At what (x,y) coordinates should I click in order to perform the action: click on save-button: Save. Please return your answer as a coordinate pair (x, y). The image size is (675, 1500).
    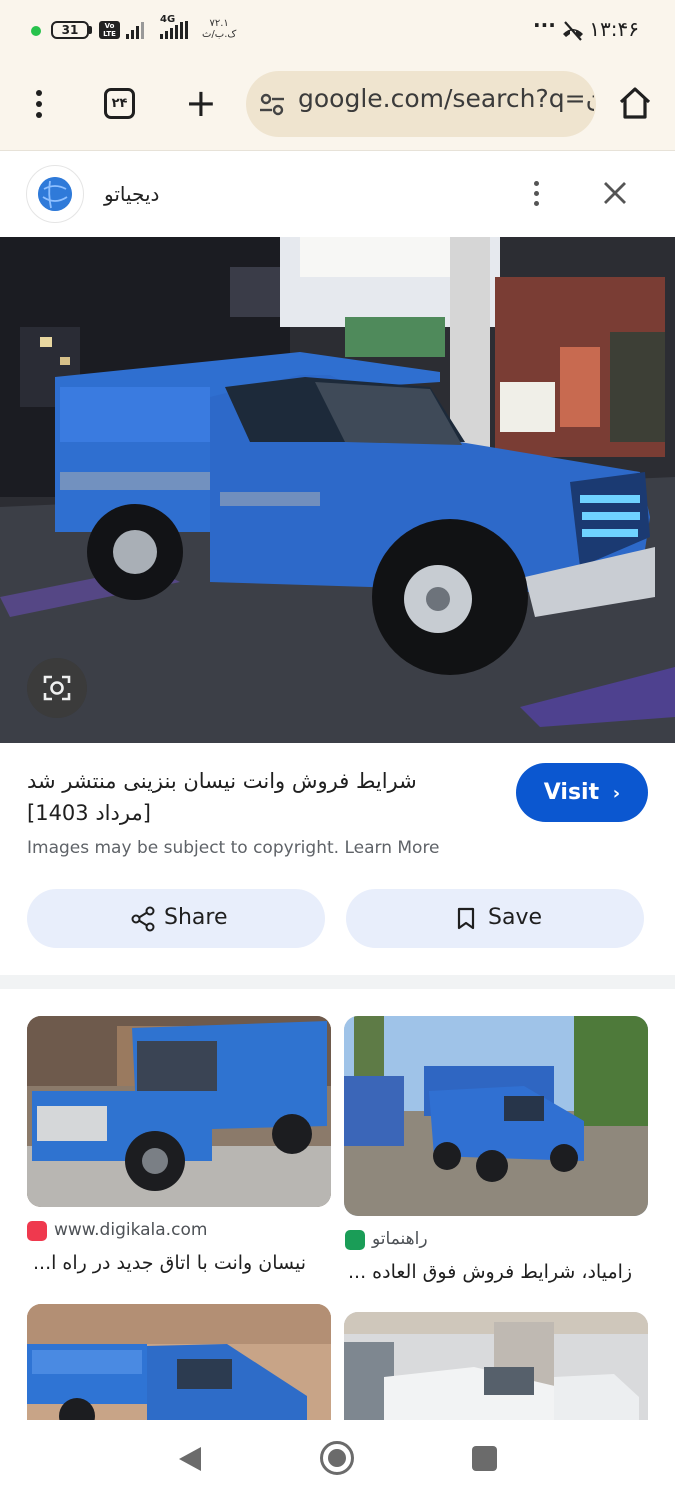
    Looking at the image, I should click on (495, 918).